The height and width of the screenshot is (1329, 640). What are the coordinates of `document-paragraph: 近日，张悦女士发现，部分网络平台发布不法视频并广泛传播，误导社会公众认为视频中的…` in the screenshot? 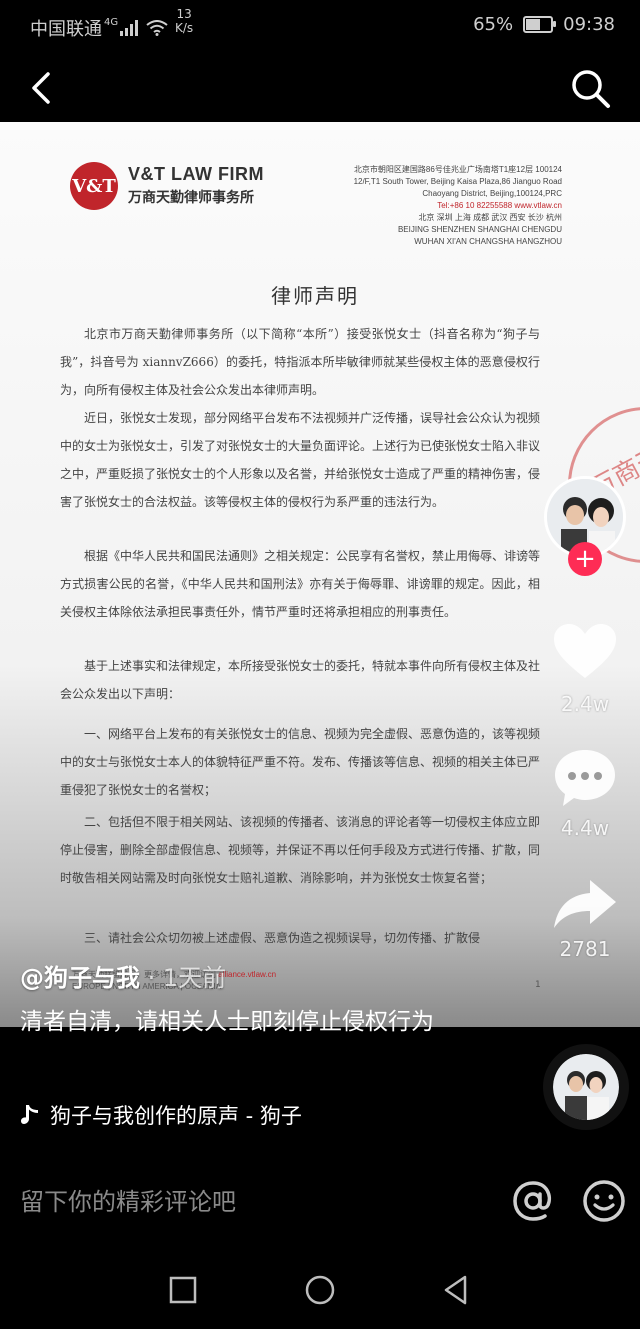 It's located at (300, 460).